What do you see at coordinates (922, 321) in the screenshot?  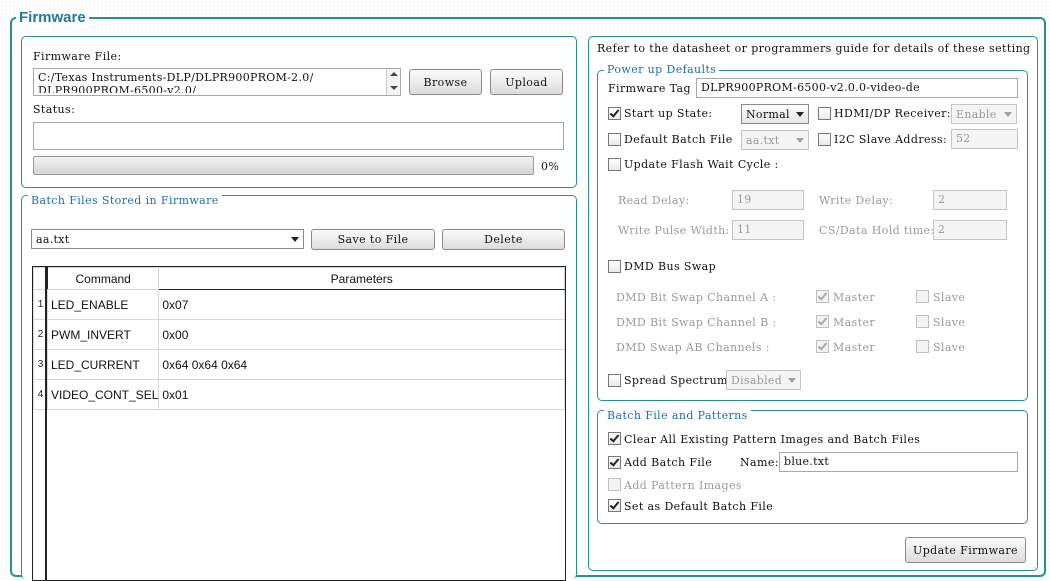 I see `swap-b-slave-checkbox` at bounding box center [922, 321].